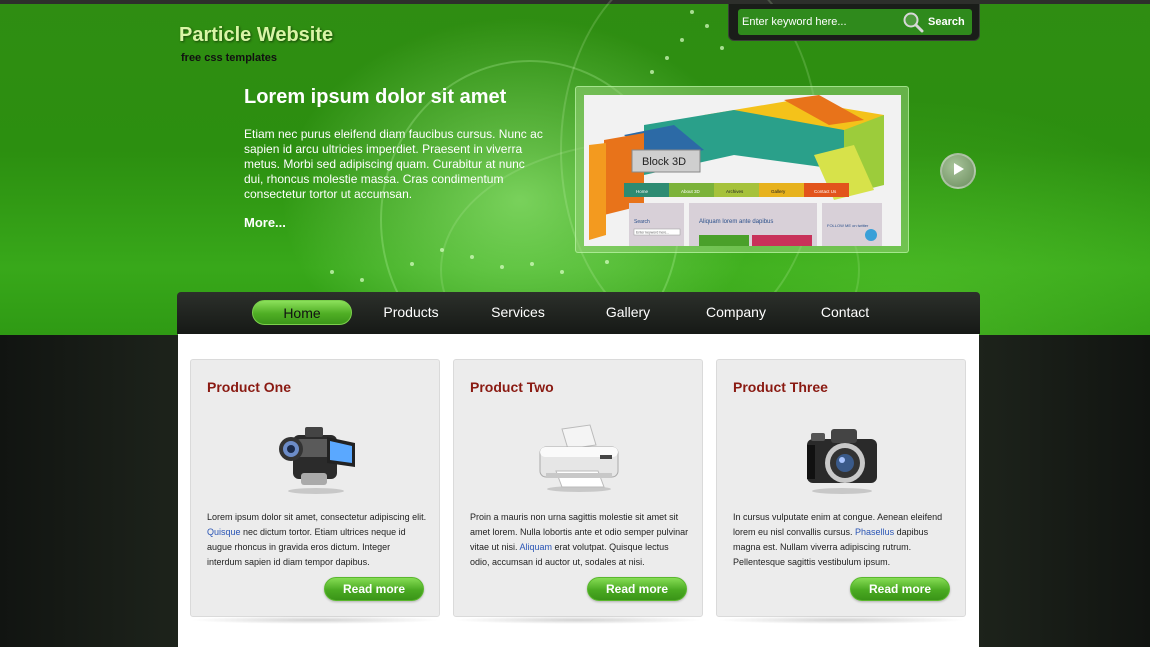  I want to click on product-inline-link: Quisque, so click(224, 532).